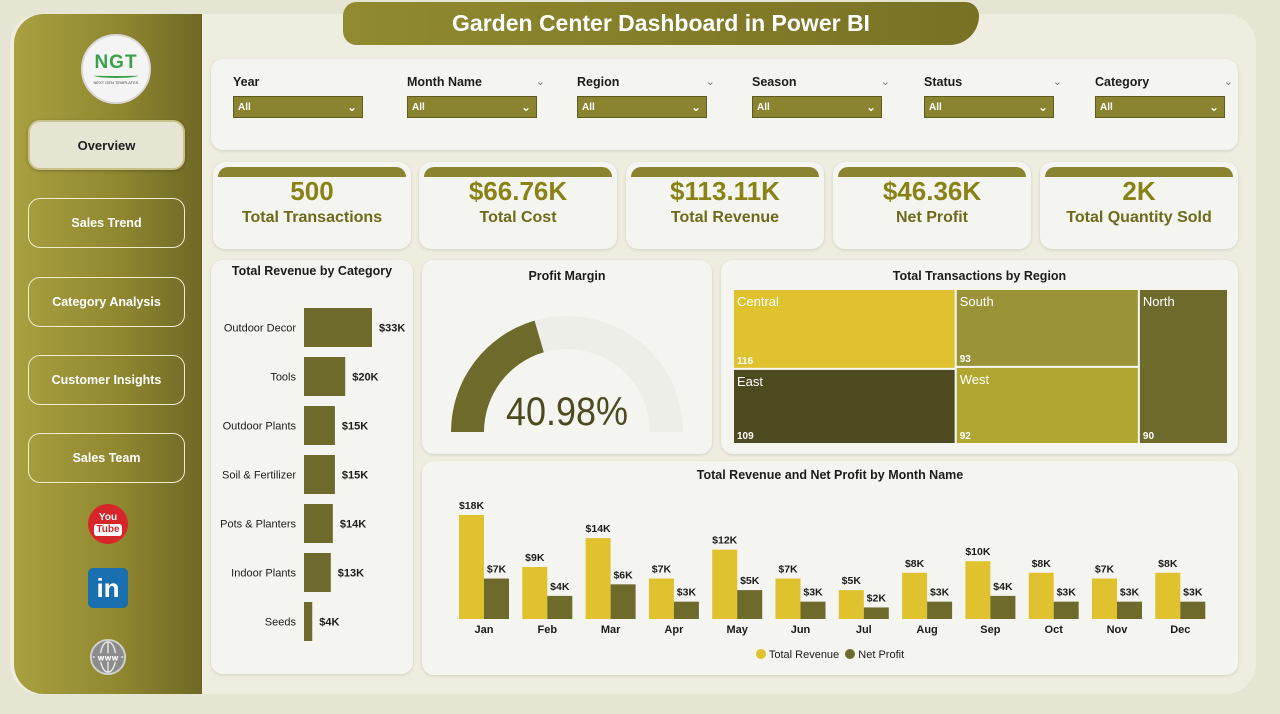 This screenshot has width=1280, height=714. I want to click on filter-dropdown-region: All ⌄, so click(642, 107).